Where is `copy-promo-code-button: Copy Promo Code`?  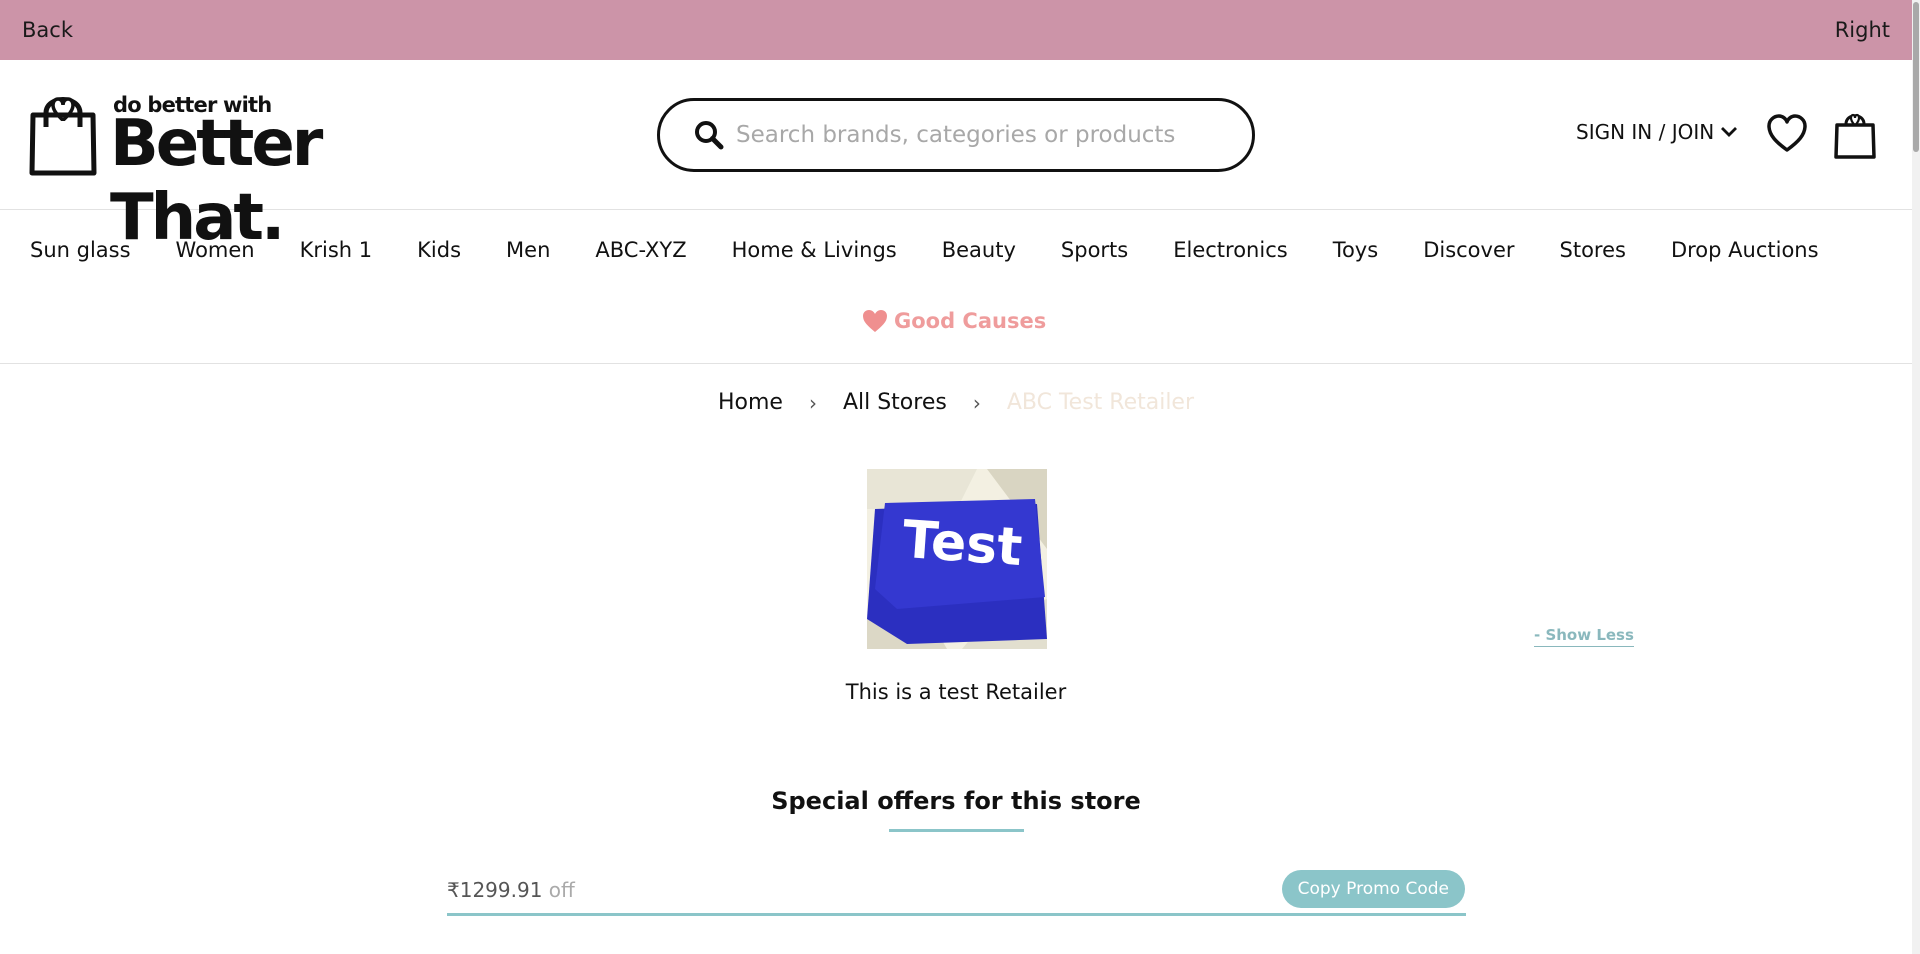
copy-promo-code-button: Copy Promo Code is located at coordinates (1373, 889).